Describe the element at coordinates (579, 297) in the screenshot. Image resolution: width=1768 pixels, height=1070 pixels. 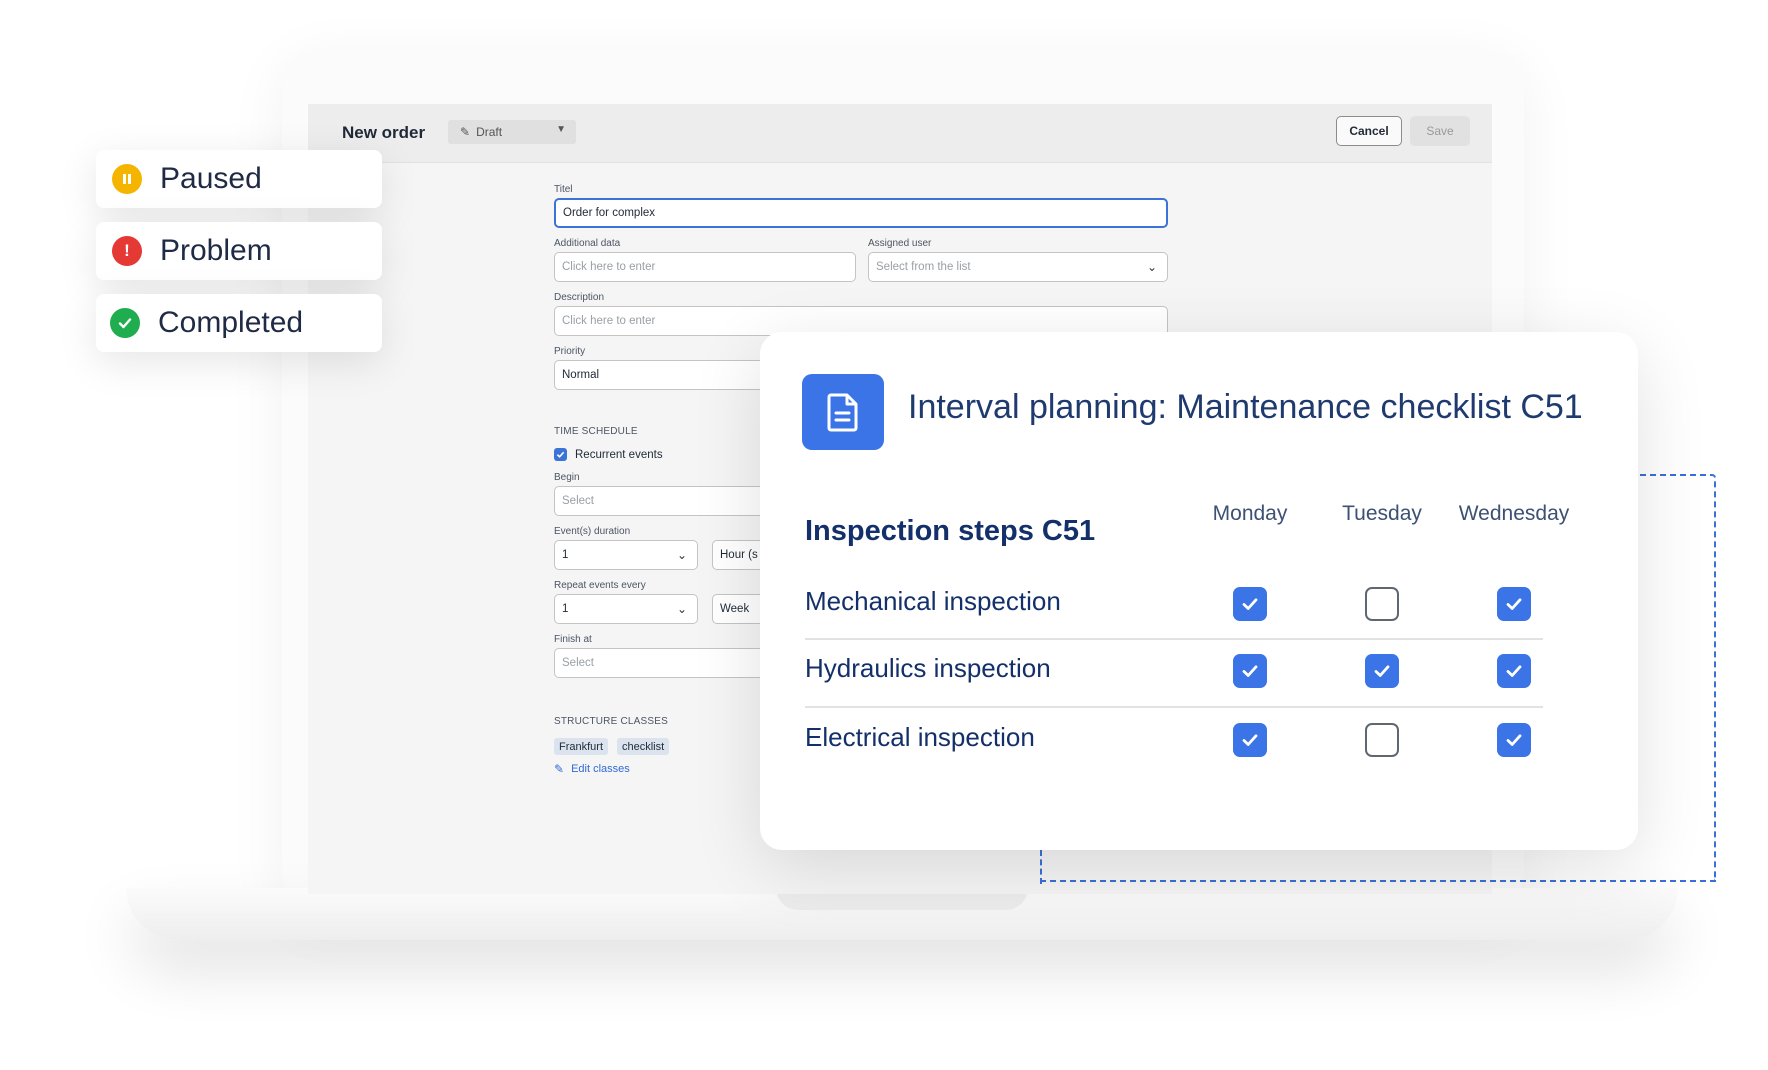
I see `description-label: Description` at that location.